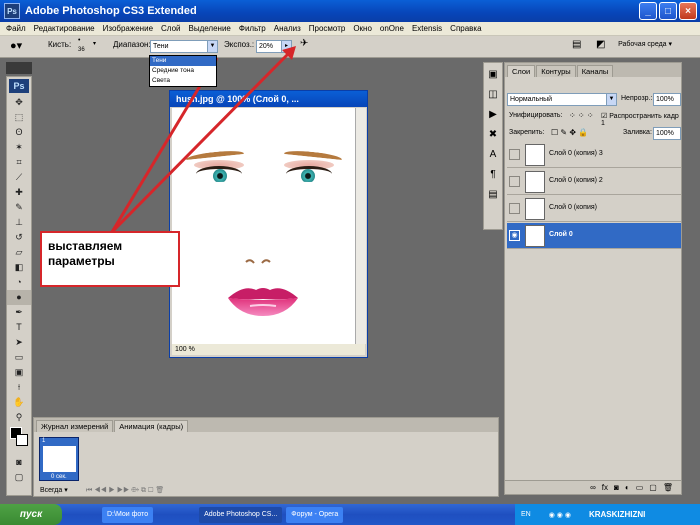 The image size is (700, 525). What do you see at coordinates (81, 261) in the screenshot?
I see `callout-line-2: параметры` at bounding box center [81, 261].